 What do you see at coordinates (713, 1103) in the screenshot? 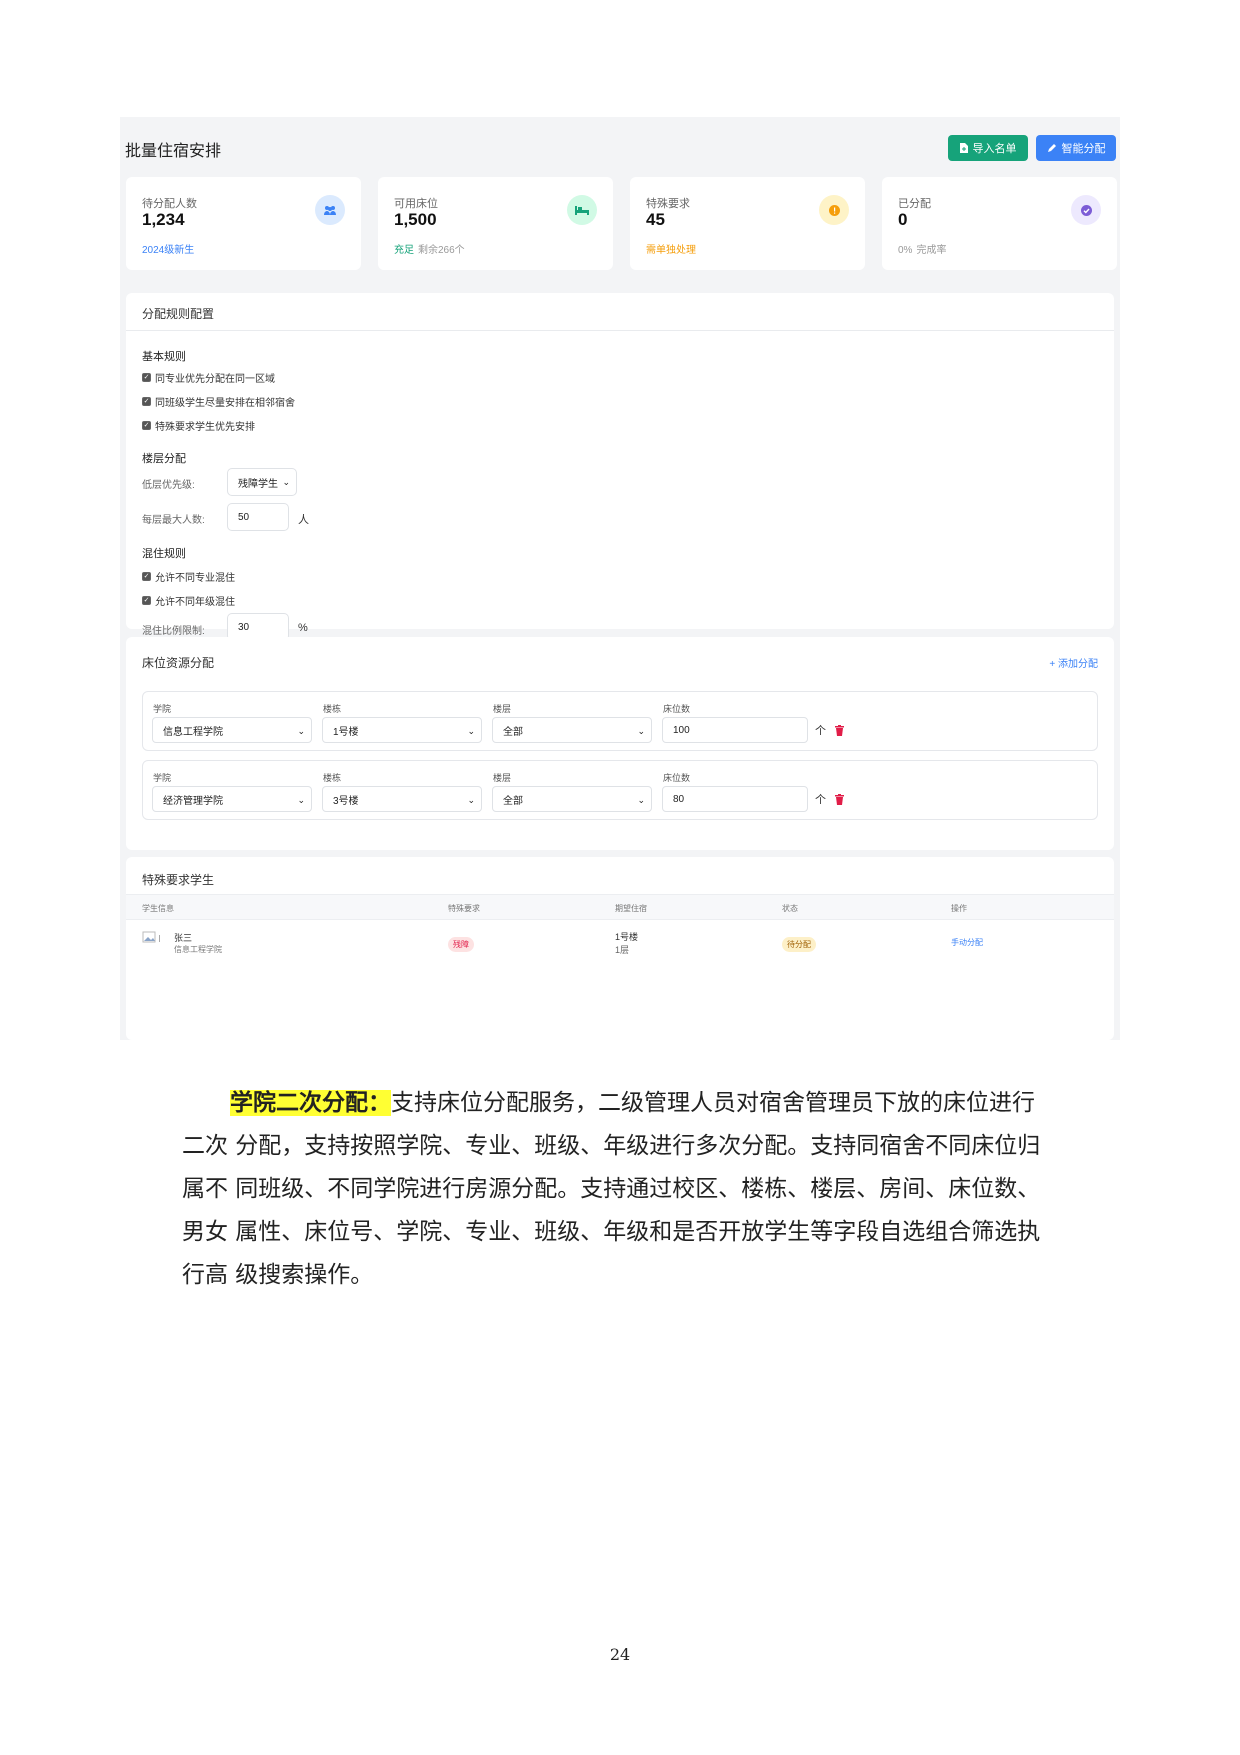
I see `paragraph-line: 支持床位分配服务，二级管理人员对宿舍管理员下放的床位进行` at bounding box center [713, 1103].